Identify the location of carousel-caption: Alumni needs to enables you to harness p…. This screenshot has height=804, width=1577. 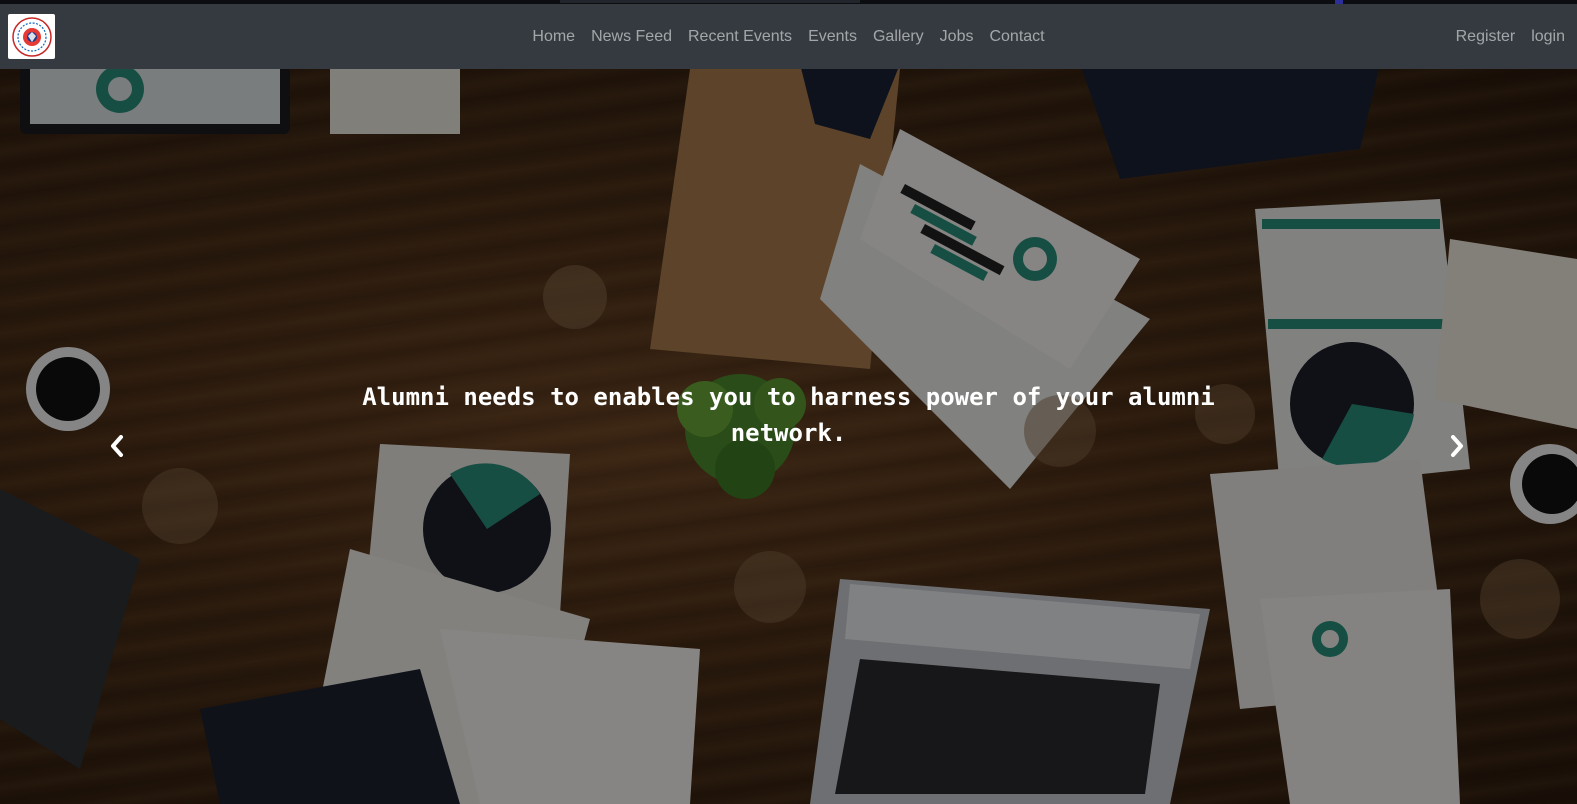
(788, 415).